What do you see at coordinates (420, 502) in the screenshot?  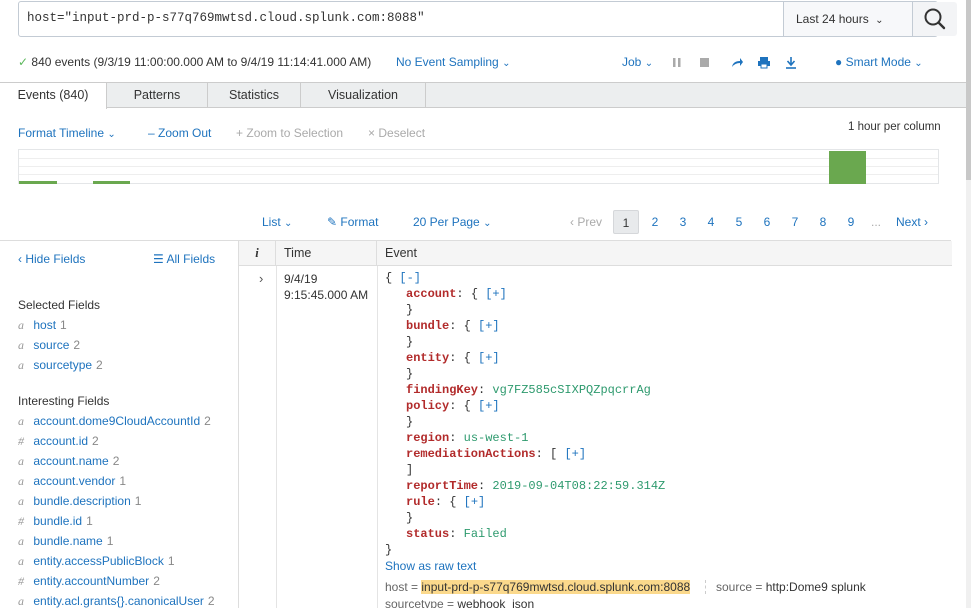 I see `json-key: rule` at bounding box center [420, 502].